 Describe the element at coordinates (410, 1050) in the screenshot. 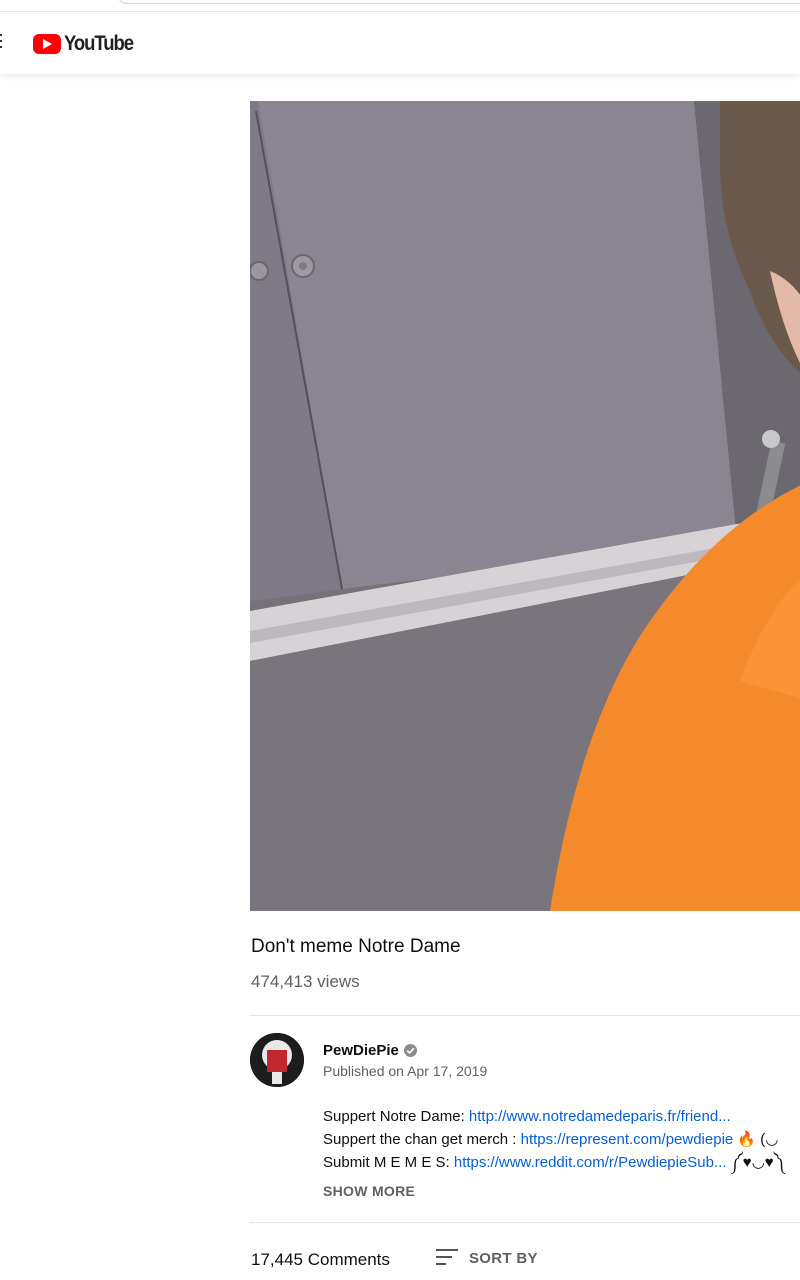

I see `check-circle-icon` at that location.